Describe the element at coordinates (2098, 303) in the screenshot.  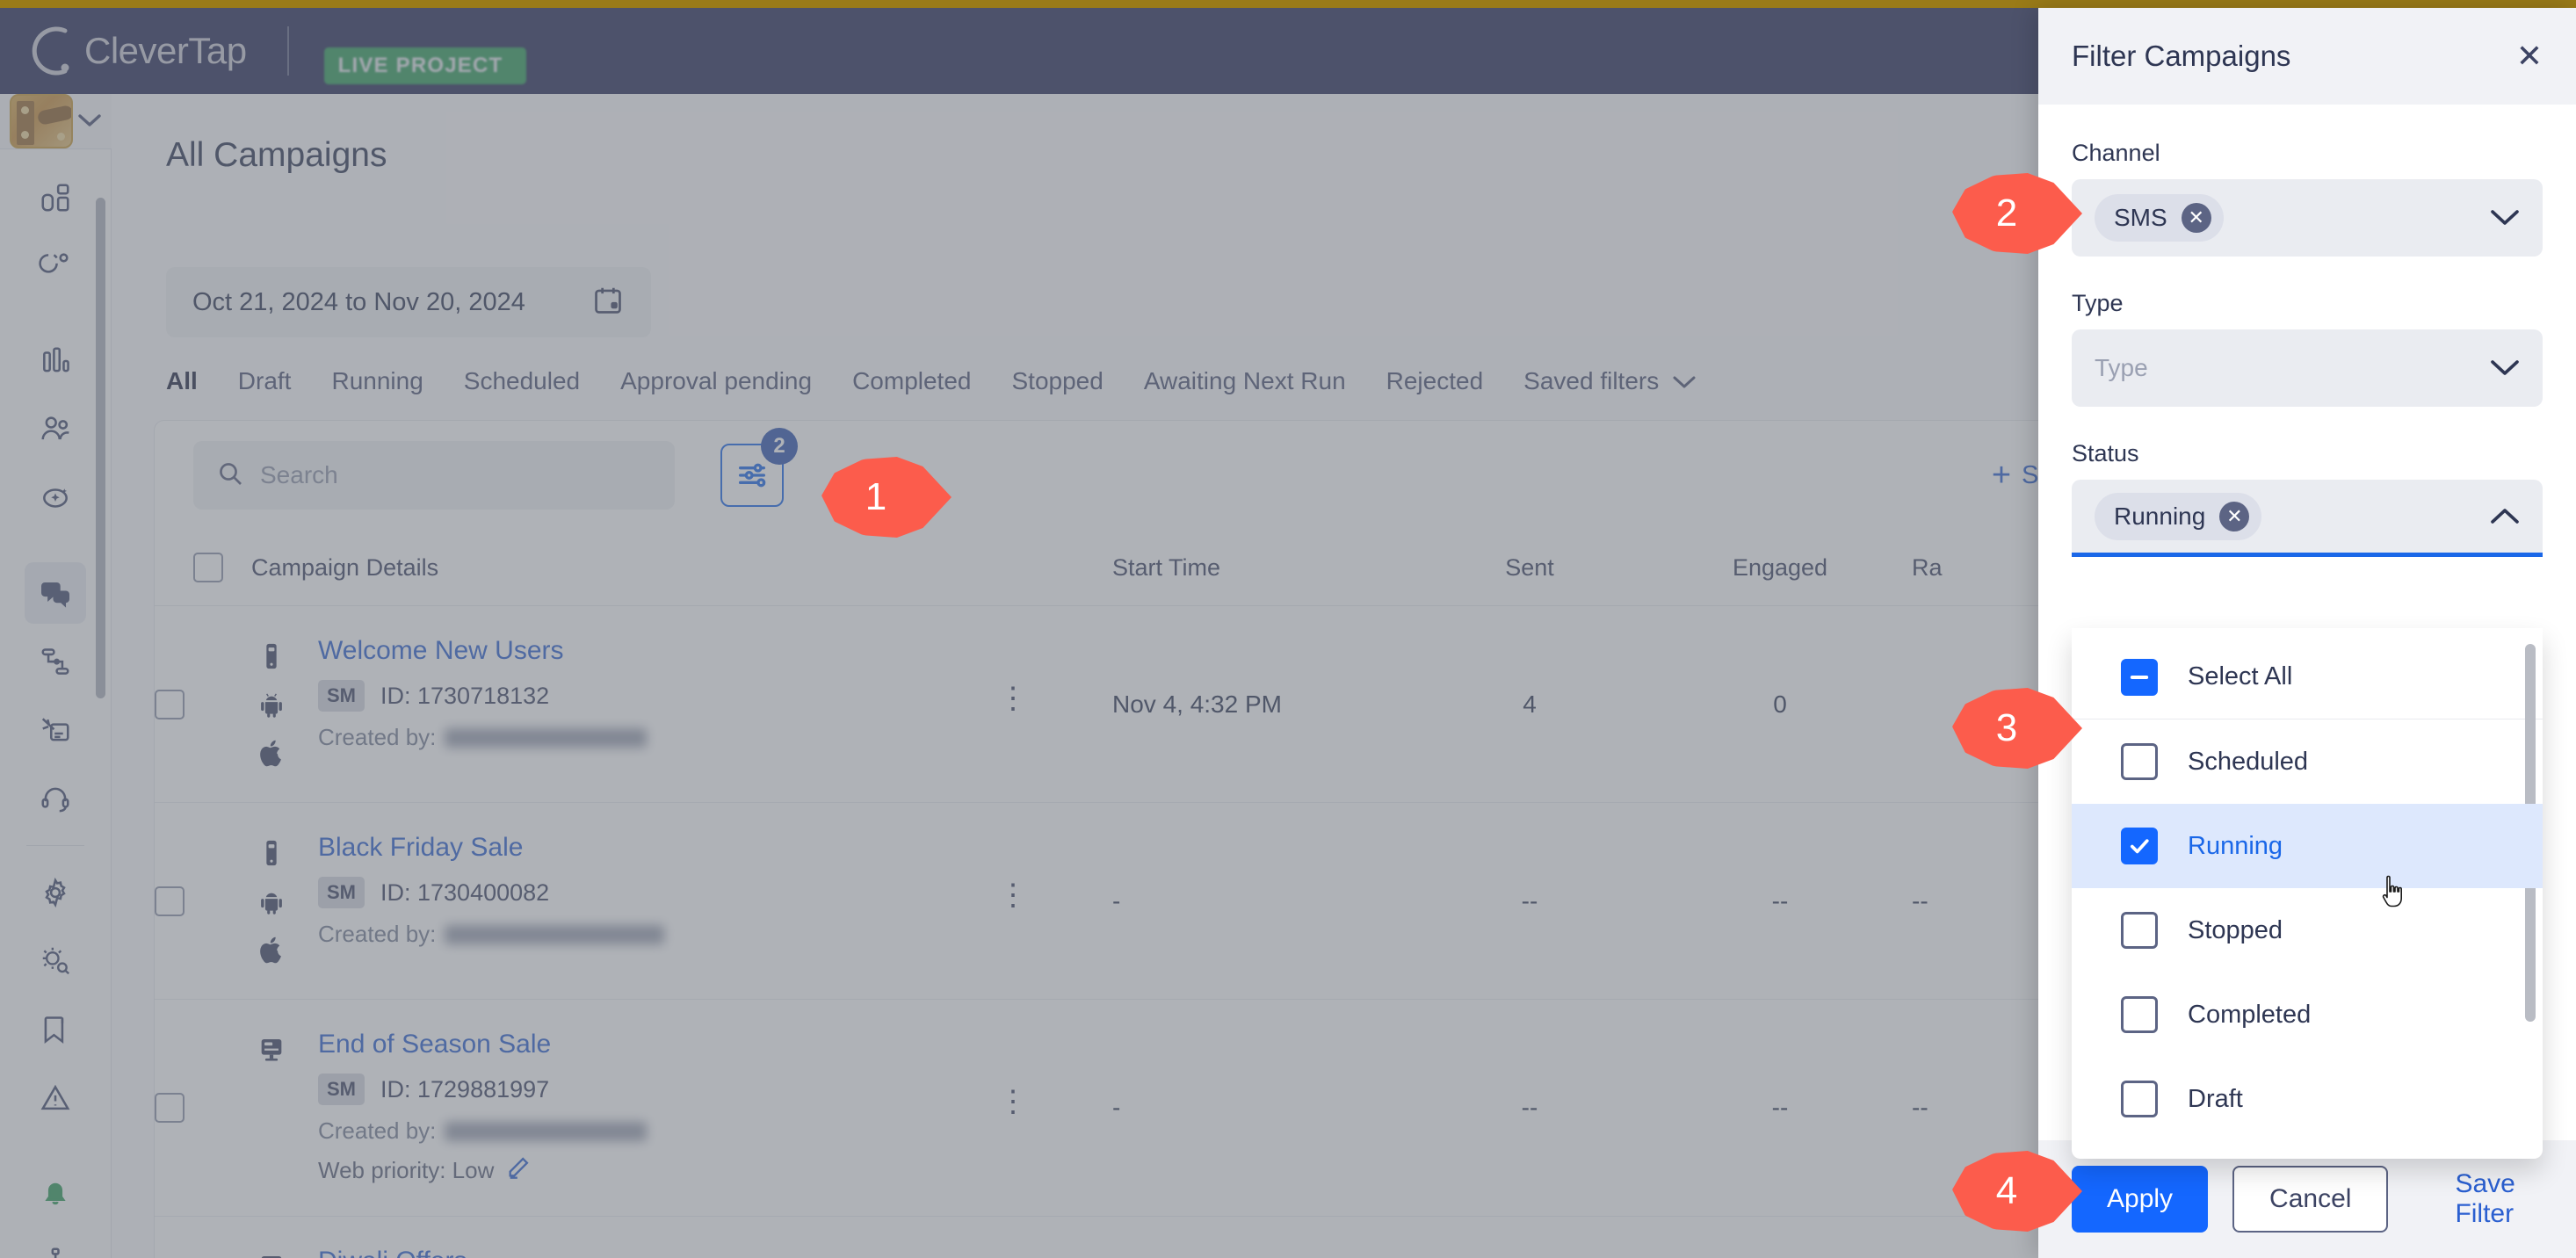
I see `type-label: Type` at that location.